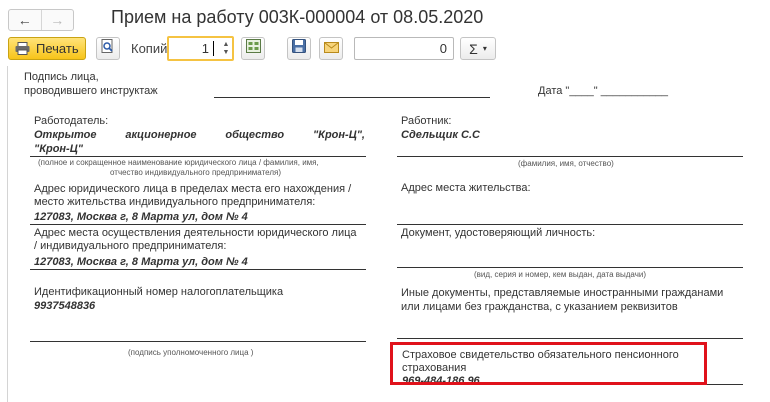  I want to click on spin-up-icon: ▲, so click(226, 44).